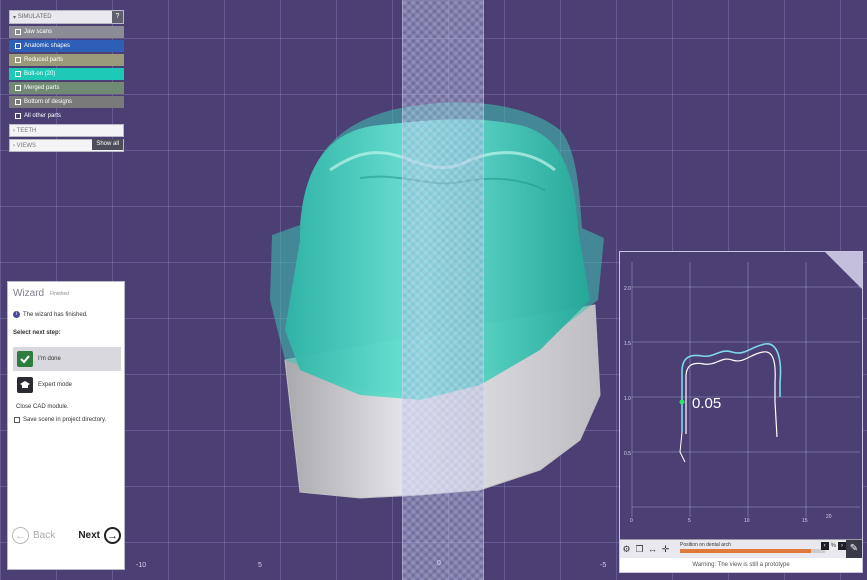 The image size is (867, 580). I want to click on viewport-axis-label: -5, so click(603, 565).